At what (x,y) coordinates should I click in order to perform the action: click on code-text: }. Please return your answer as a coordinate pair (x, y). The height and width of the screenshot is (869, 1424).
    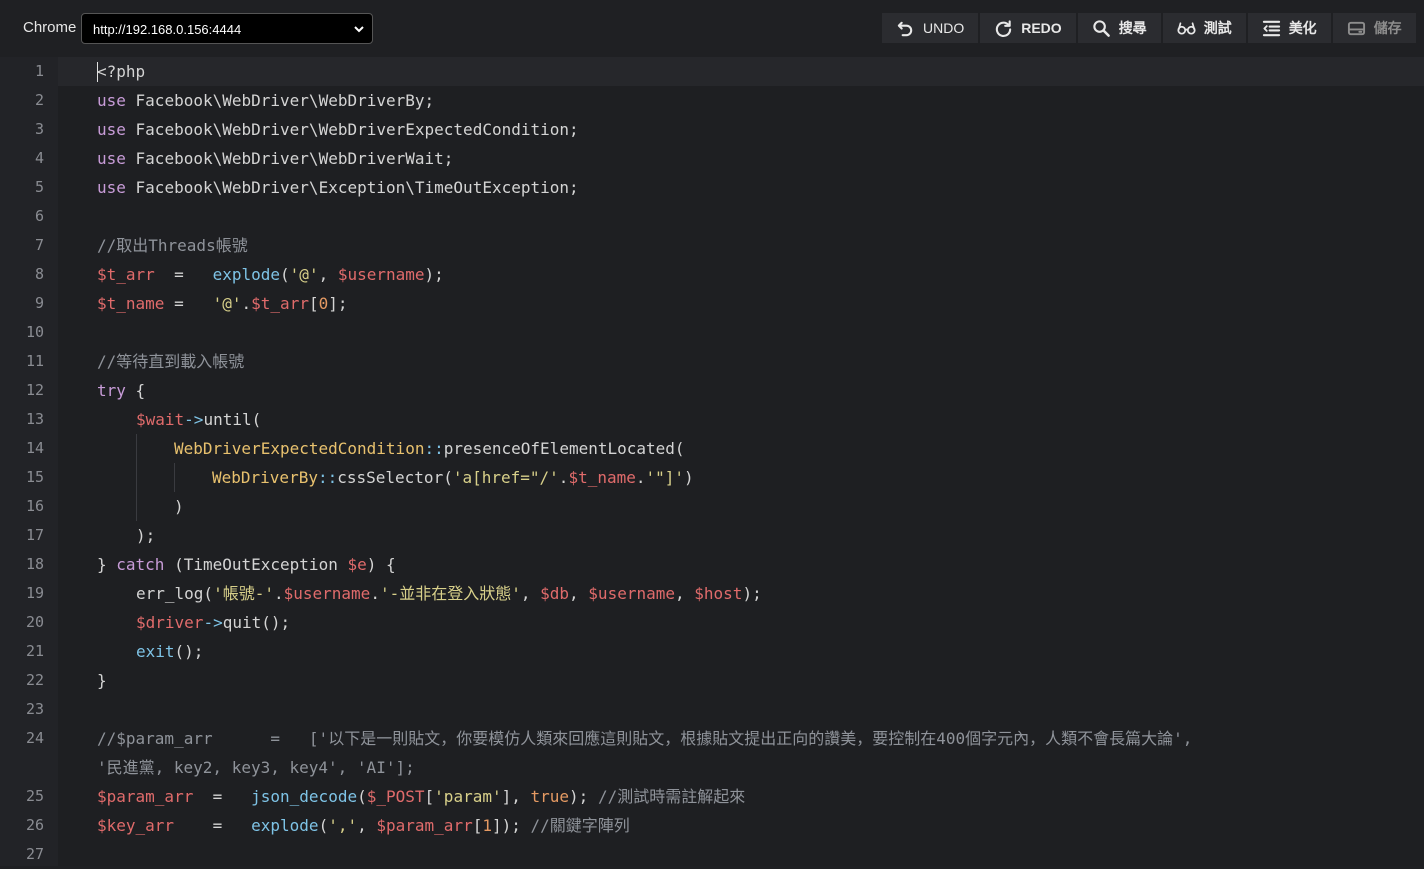
    Looking at the image, I should click on (102, 680).